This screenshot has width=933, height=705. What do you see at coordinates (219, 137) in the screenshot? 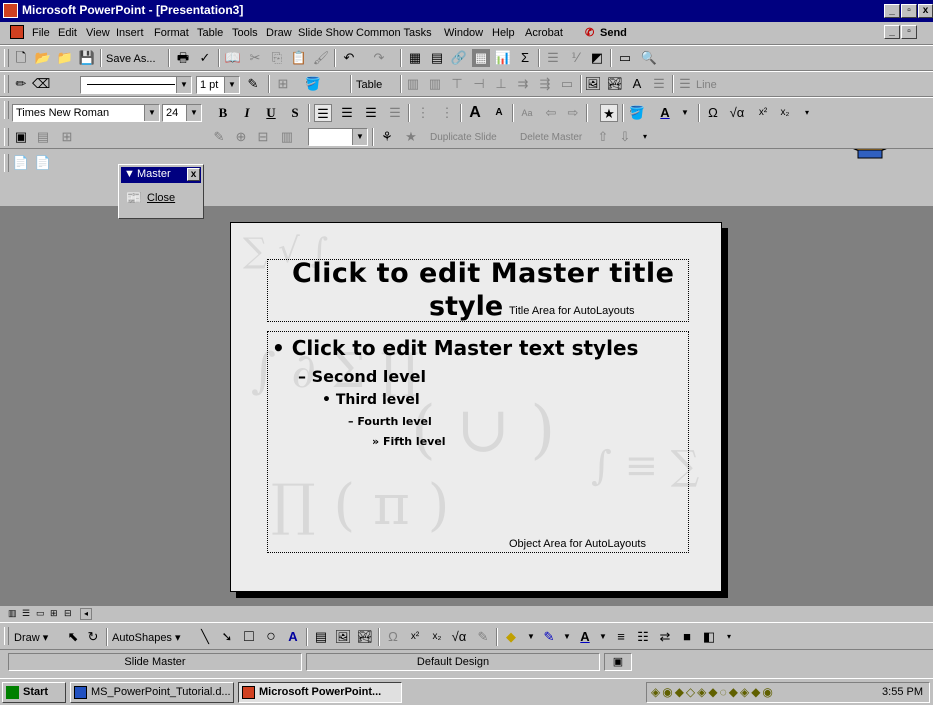
I see `rename-master-icon: ✎` at bounding box center [219, 137].